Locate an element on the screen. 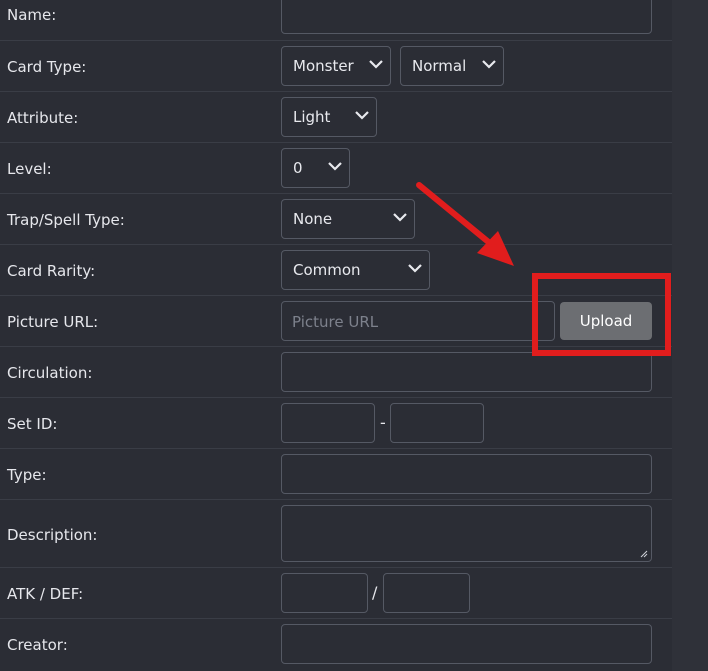 Image resolution: width=708 pixels, height=671 pixels. type-row: Type: is located at coordinates (336, 474).